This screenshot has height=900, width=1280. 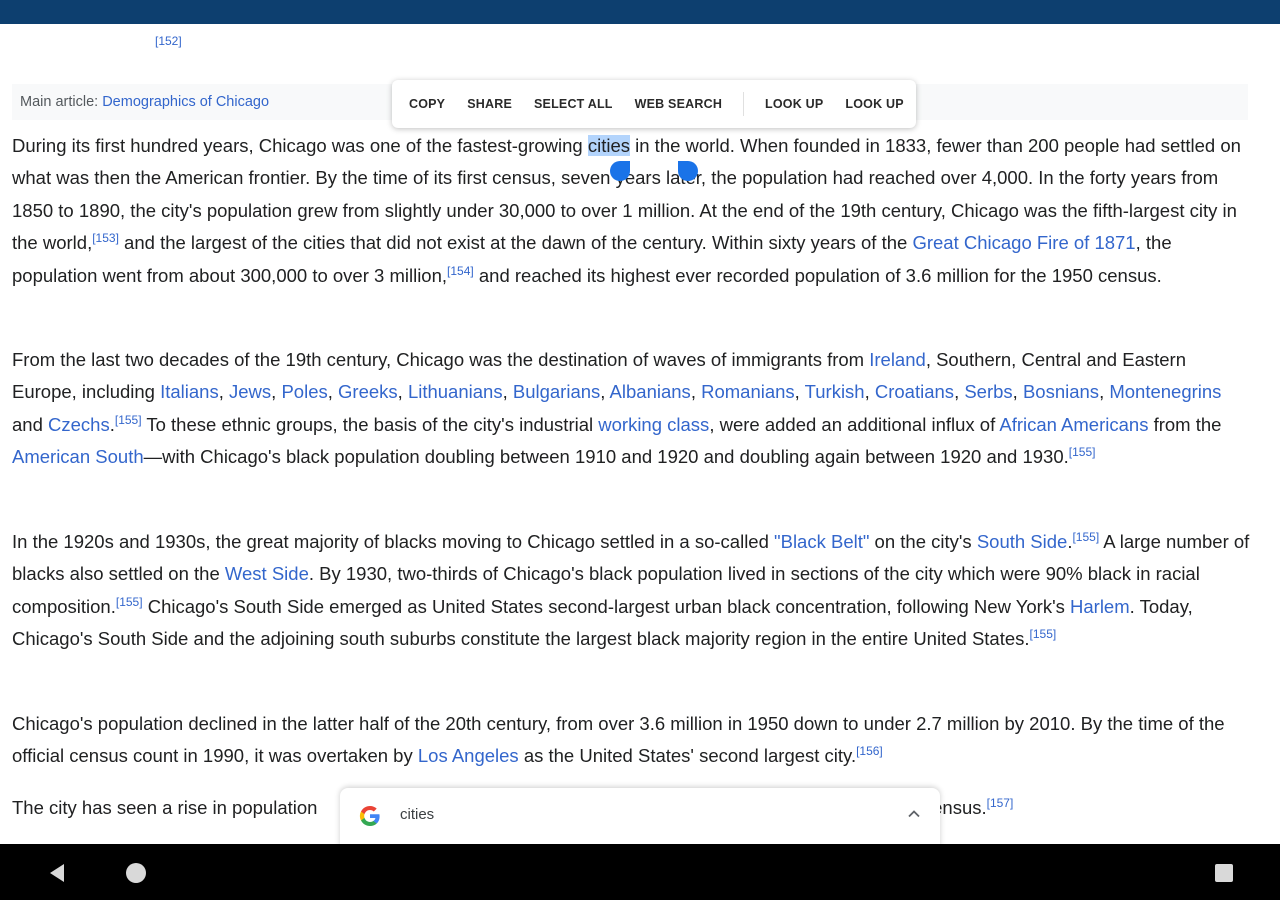 What do you see at coordinates (573, 104) in the screenshot?
I see `select-all-button: SELECT ALL` at bounding box center [573, 104].